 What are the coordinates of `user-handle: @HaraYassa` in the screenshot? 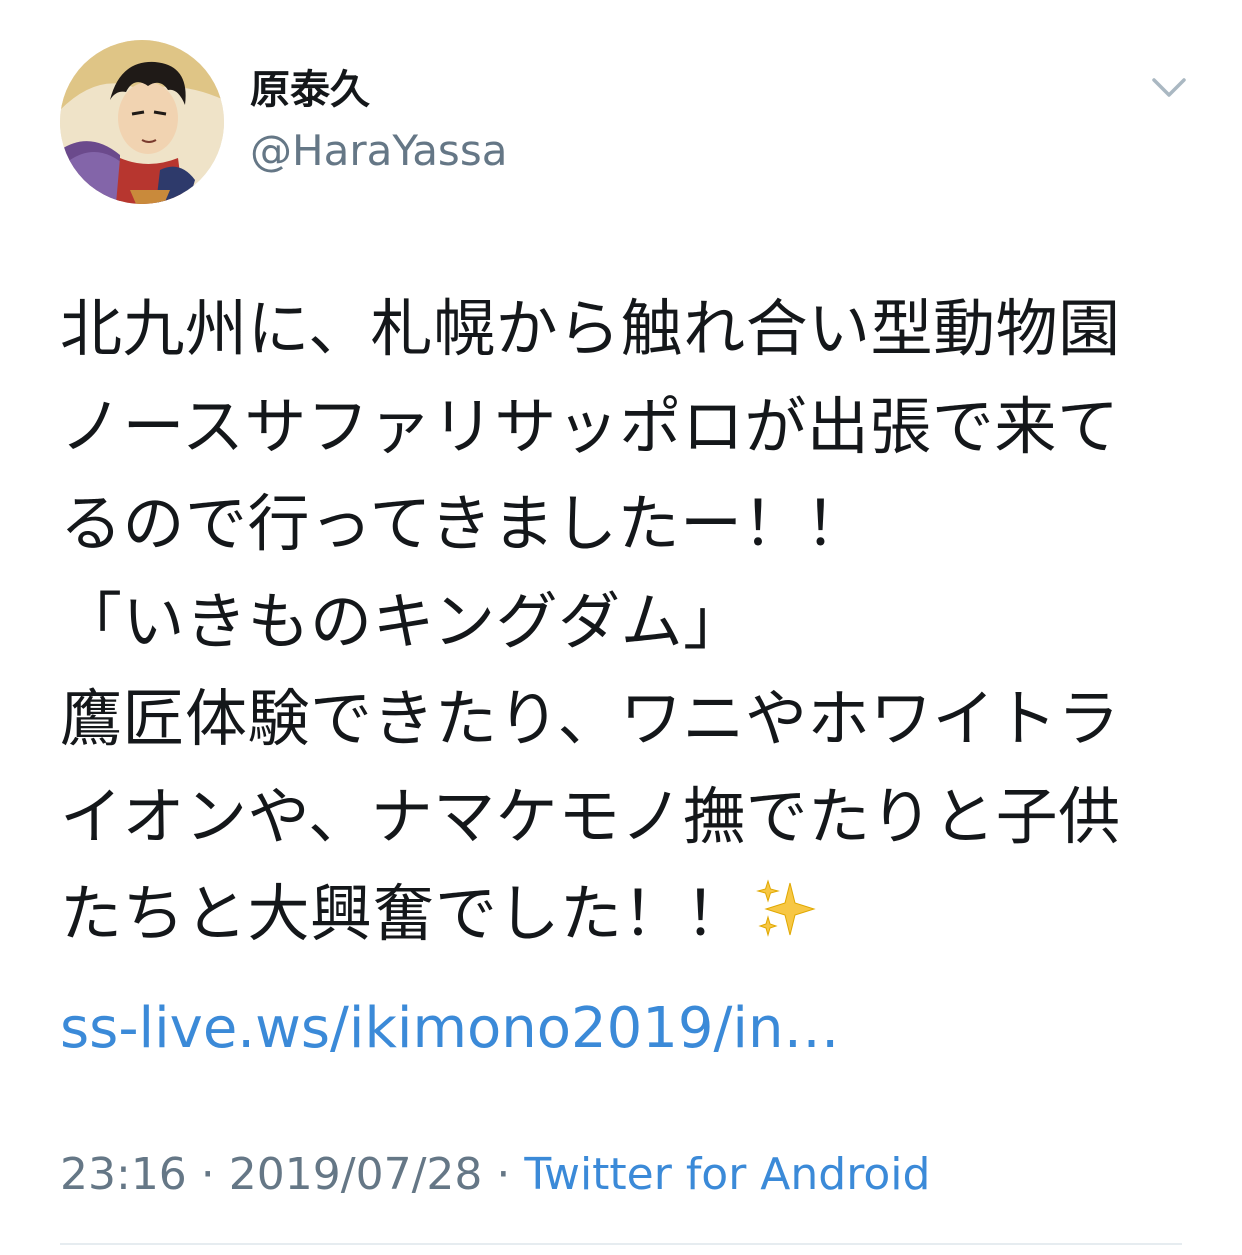 It's located at (378, 151).